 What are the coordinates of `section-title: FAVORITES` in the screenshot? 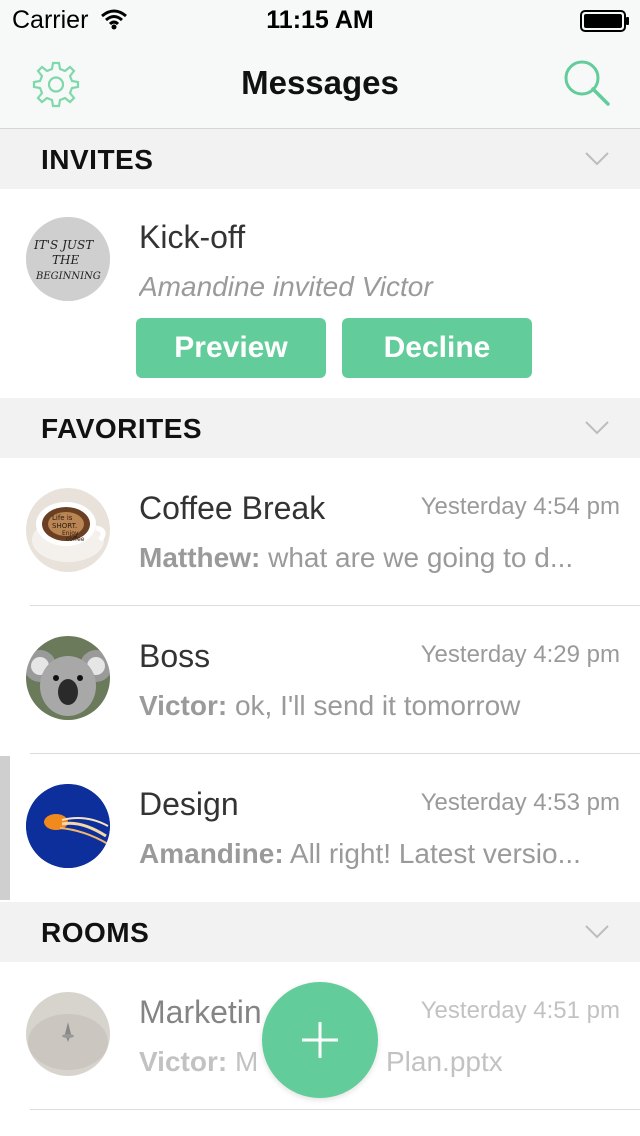 It's located at (122, 428).